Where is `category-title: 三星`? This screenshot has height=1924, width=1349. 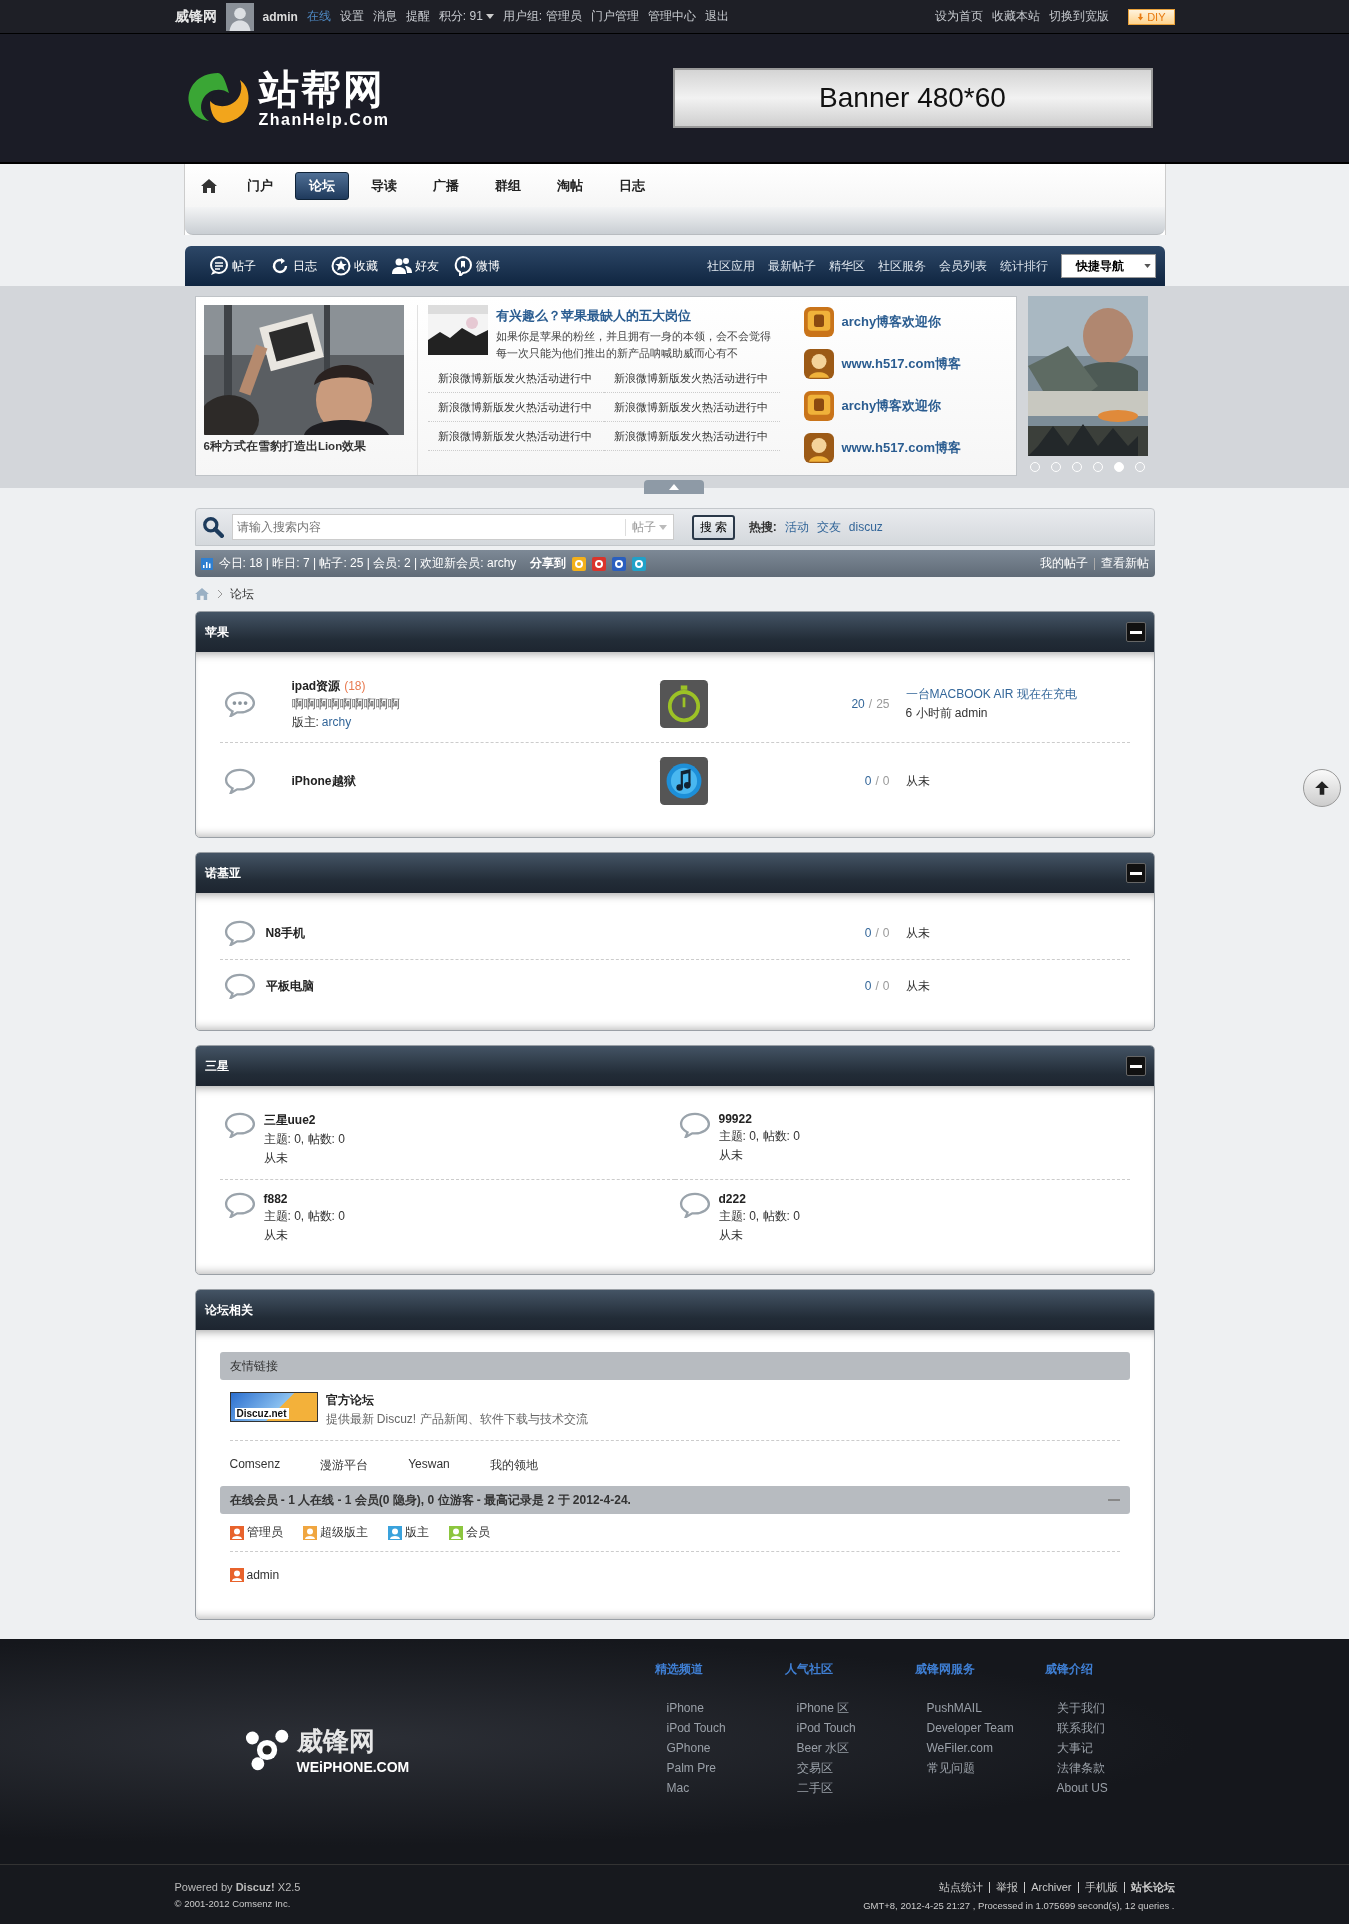
category-title: 三星 is located at coordinates (216, 1066).